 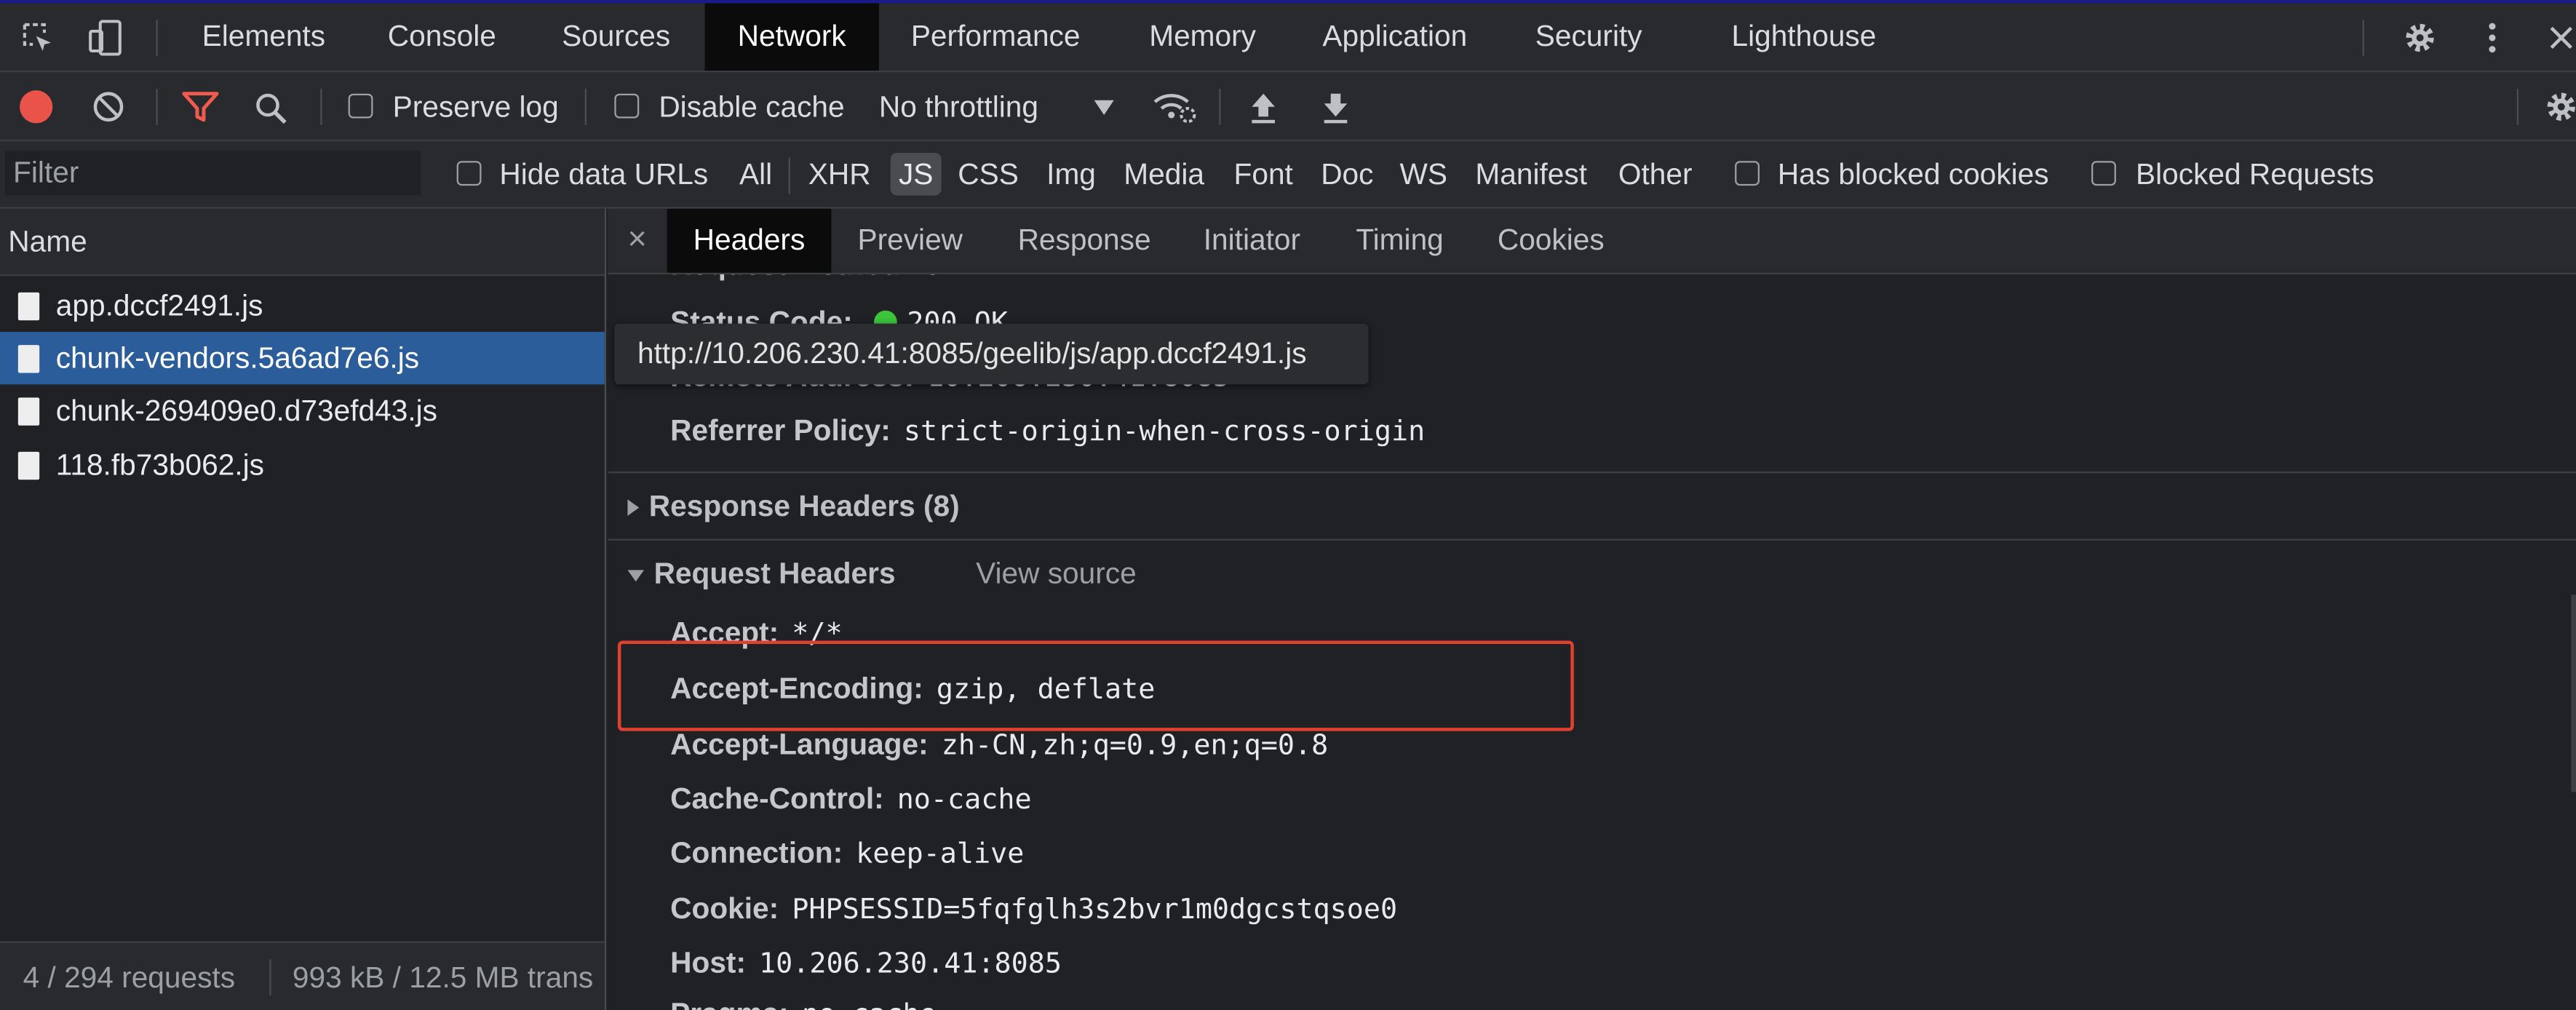 What do you see at coordinates (940, 855) in the screenshot?
I see `header-value: keep-alive` at bounding box center [940, 855].